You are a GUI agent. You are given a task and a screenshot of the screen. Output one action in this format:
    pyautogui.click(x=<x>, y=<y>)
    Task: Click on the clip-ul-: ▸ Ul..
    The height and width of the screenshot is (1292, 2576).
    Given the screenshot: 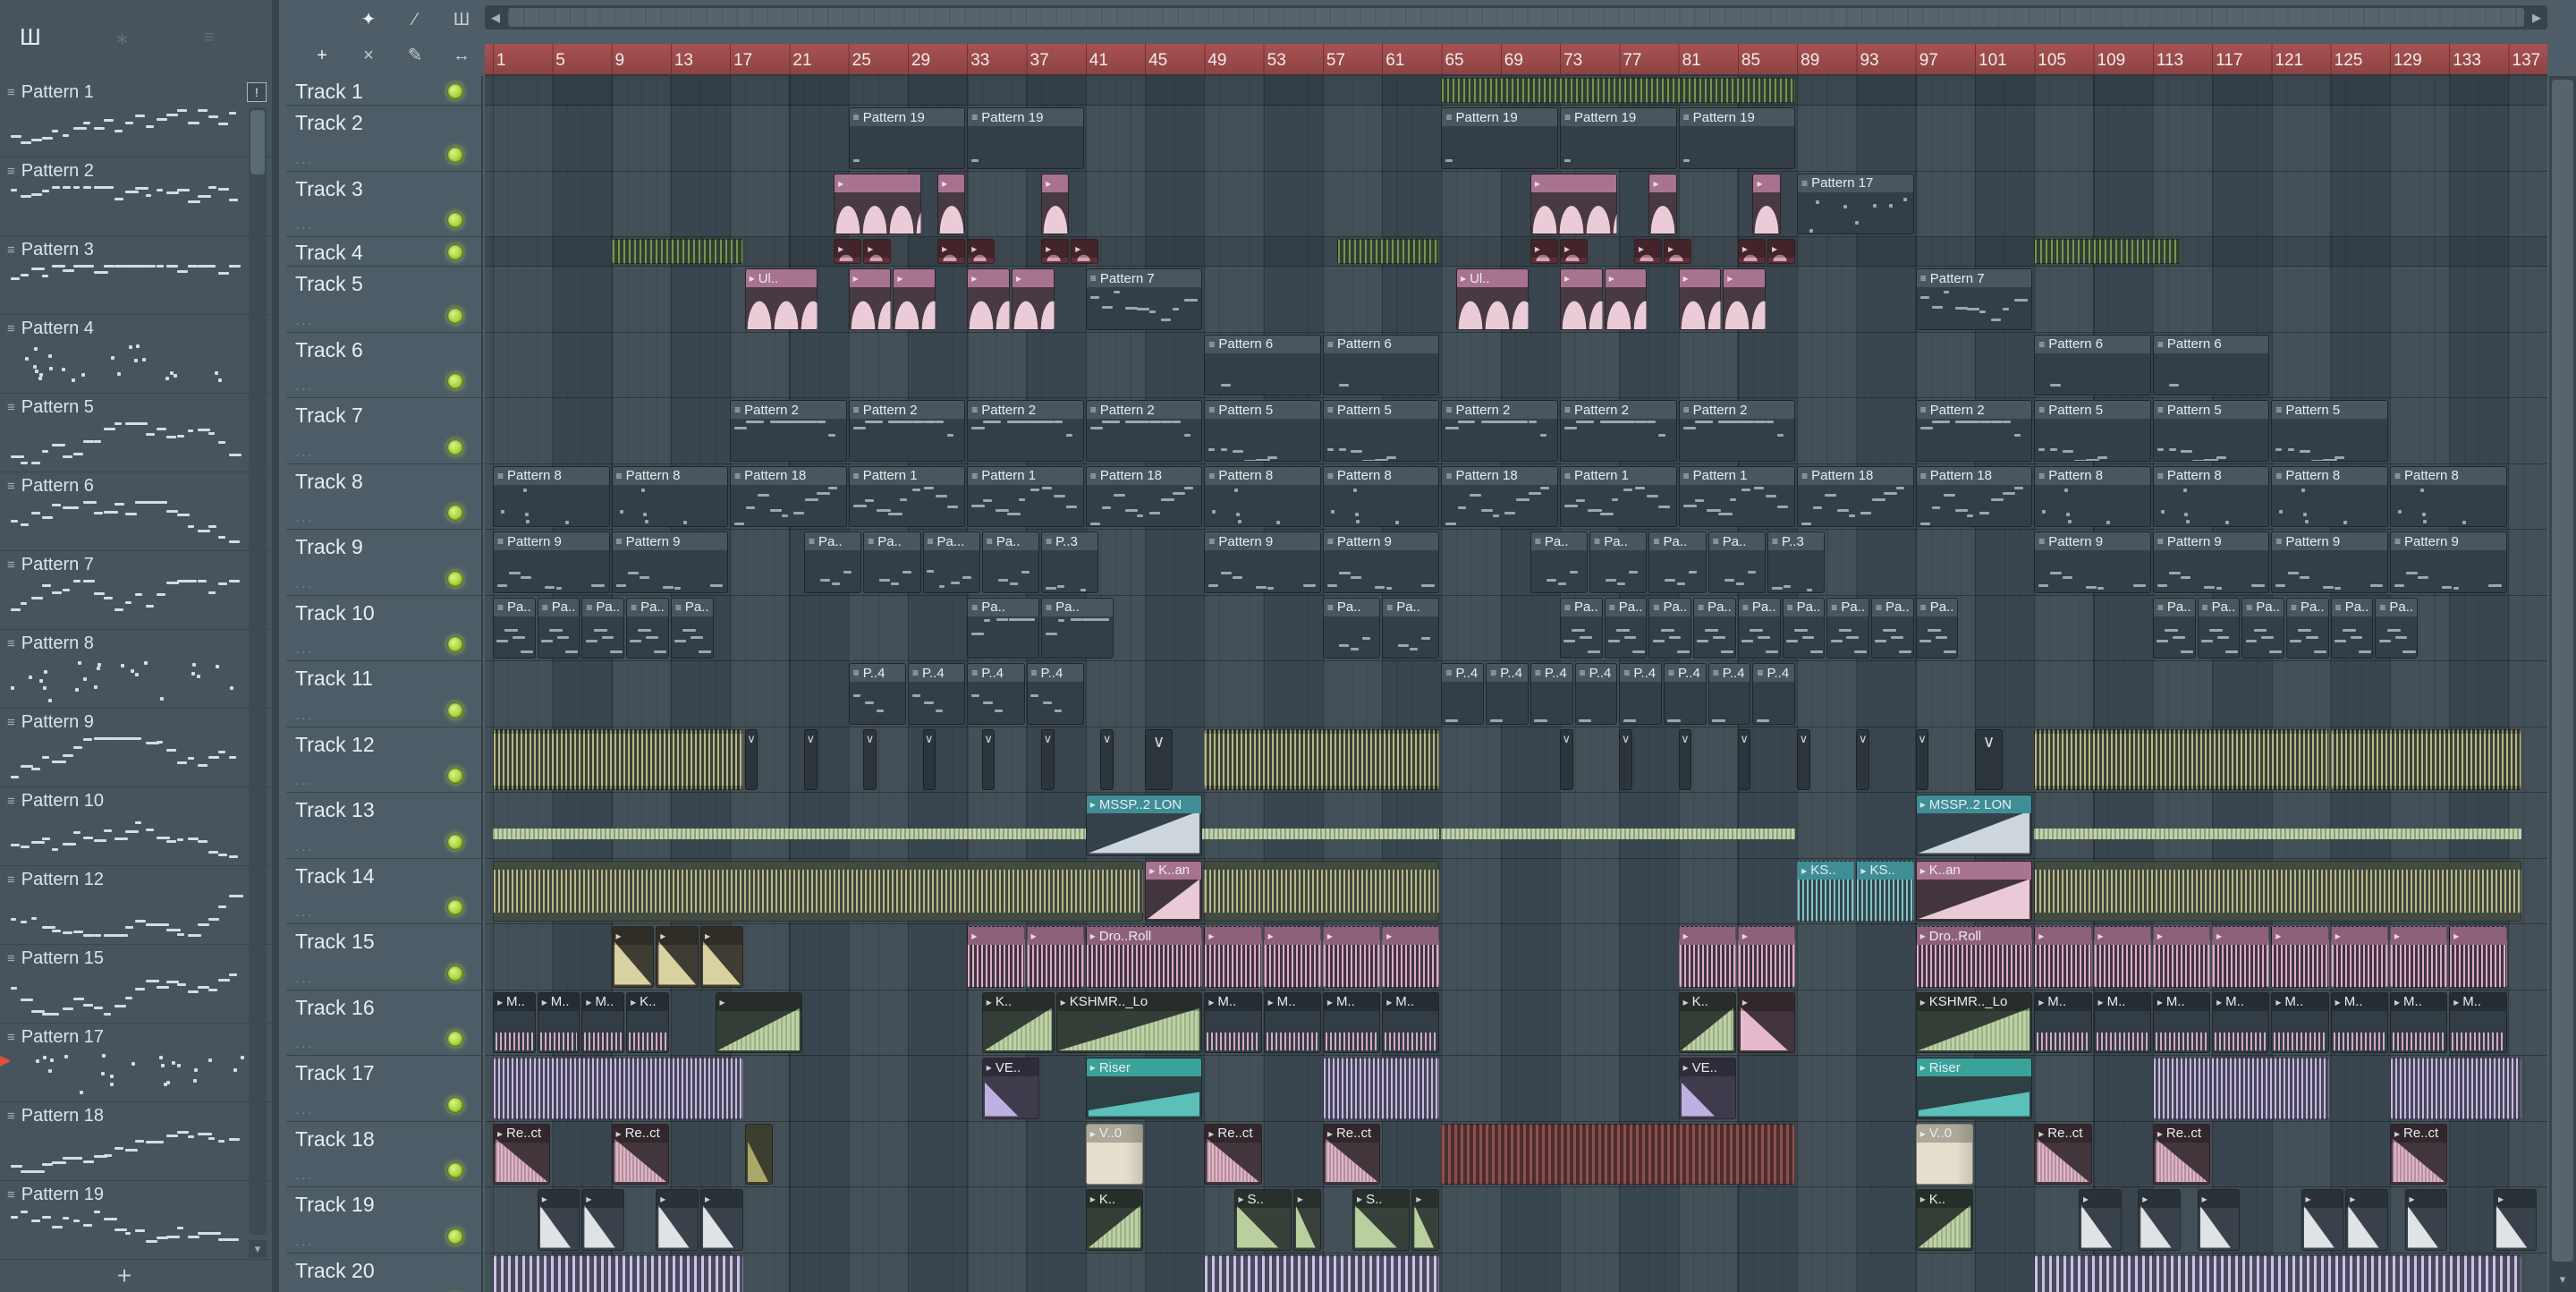 What is the action you would take?
    pyautogui.click(x=1492, y=299)
    